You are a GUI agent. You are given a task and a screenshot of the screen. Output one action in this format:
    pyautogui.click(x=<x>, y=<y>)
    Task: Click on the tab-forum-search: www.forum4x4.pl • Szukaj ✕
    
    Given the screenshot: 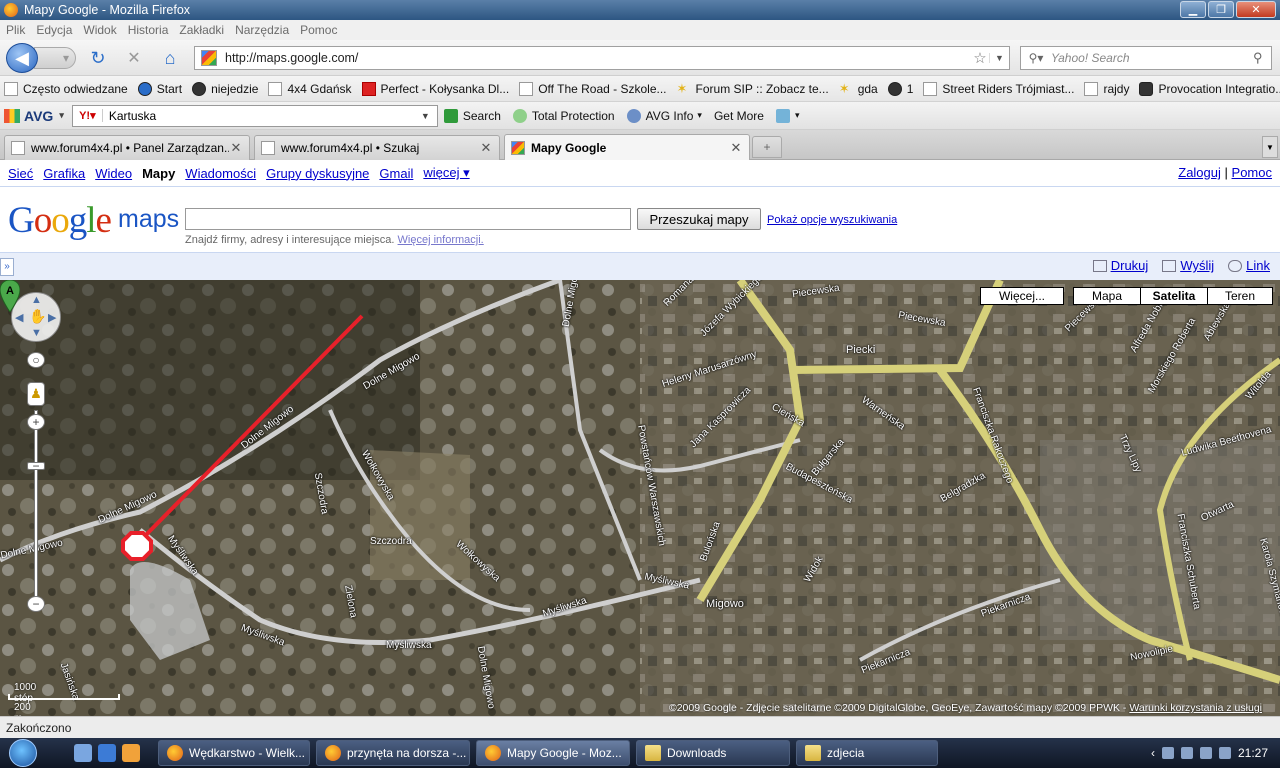 What is the action you would take?
    pyautogui.click(x=377, y=147)
    